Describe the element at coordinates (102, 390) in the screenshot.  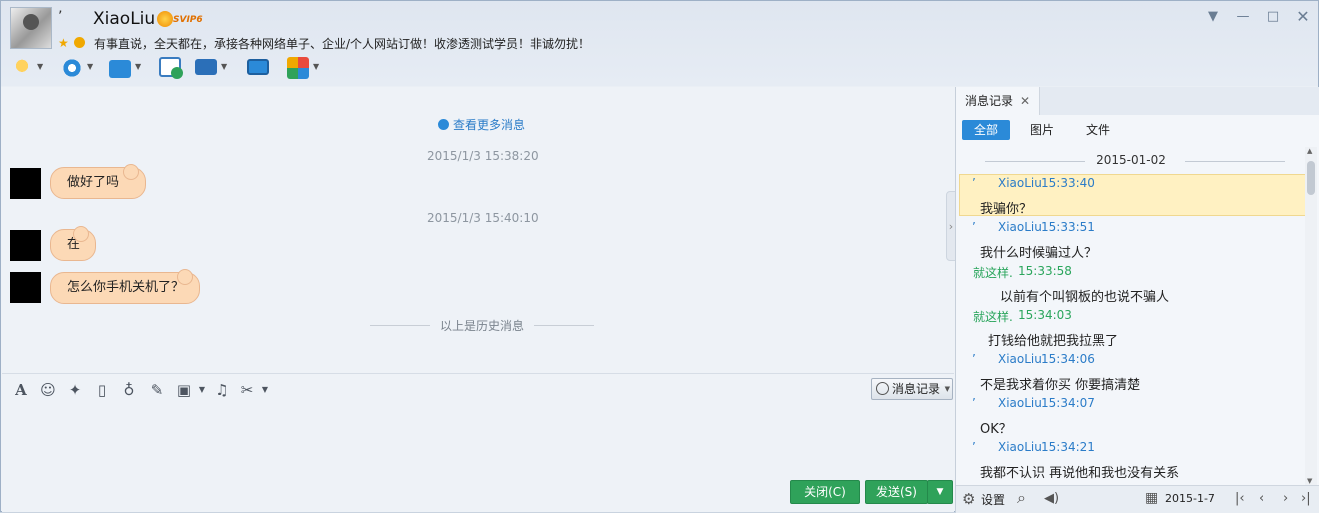
I see `shake-icon: ▯` at that location.